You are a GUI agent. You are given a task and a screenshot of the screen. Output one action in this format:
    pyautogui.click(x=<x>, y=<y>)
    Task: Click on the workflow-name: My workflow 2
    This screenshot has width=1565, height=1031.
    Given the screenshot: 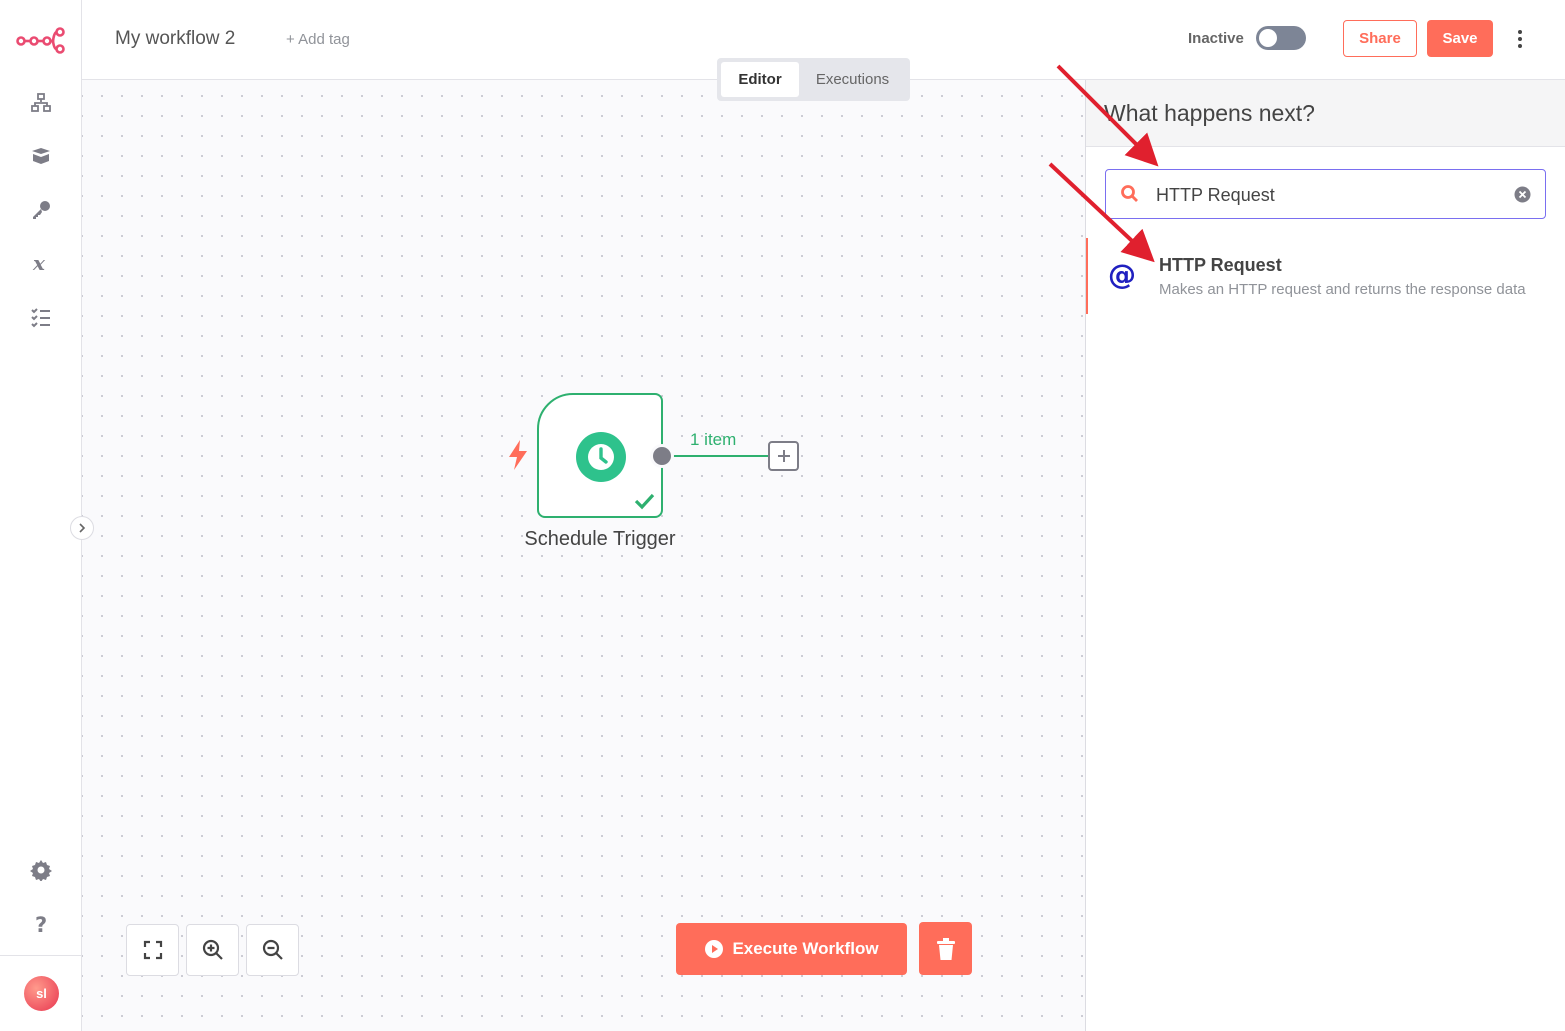 What is the action you would take?
    pyautogui.click(x=175, y=39)
    